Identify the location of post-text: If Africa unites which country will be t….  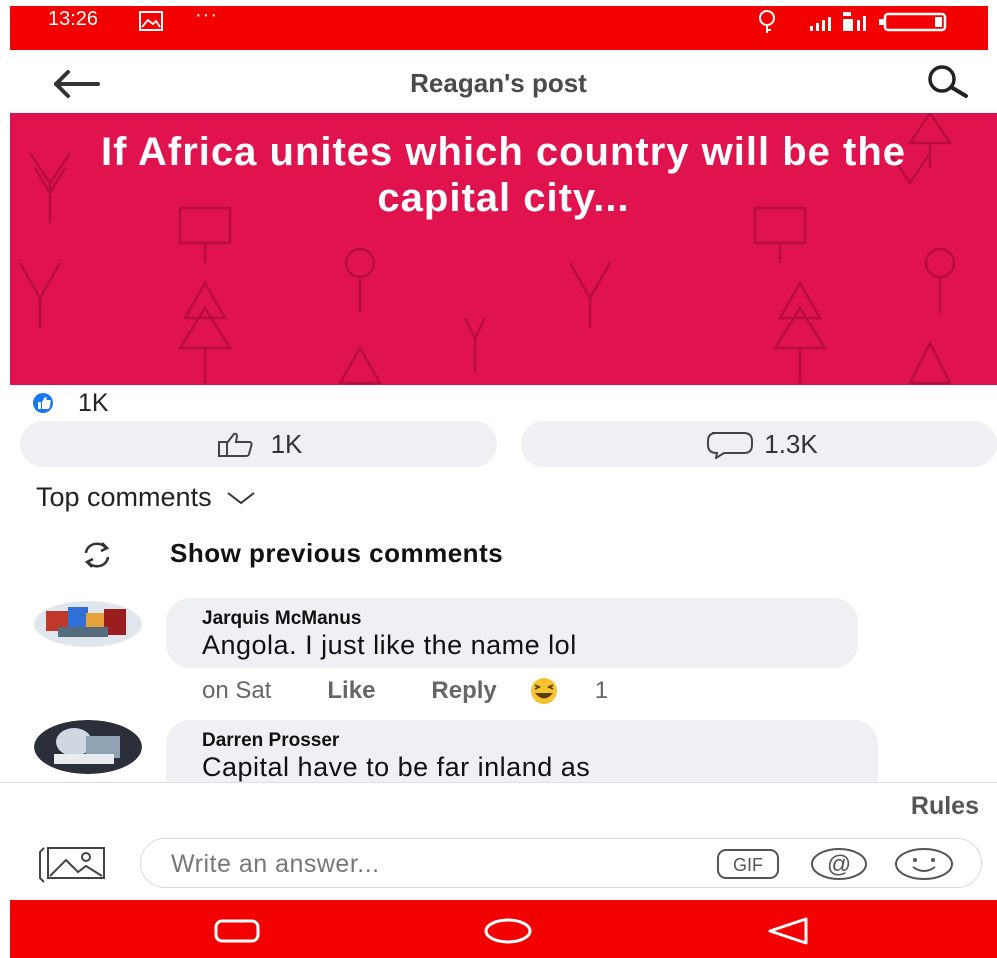
(503, 175).